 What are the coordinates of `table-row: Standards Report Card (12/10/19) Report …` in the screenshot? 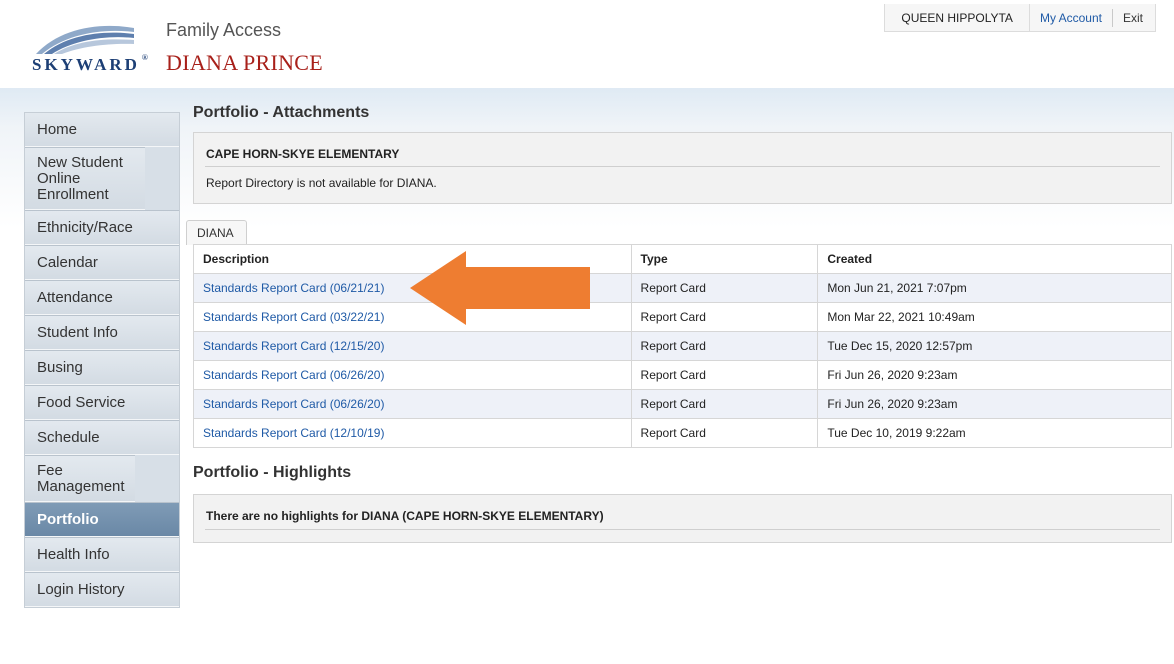 It's located at (682, 433).